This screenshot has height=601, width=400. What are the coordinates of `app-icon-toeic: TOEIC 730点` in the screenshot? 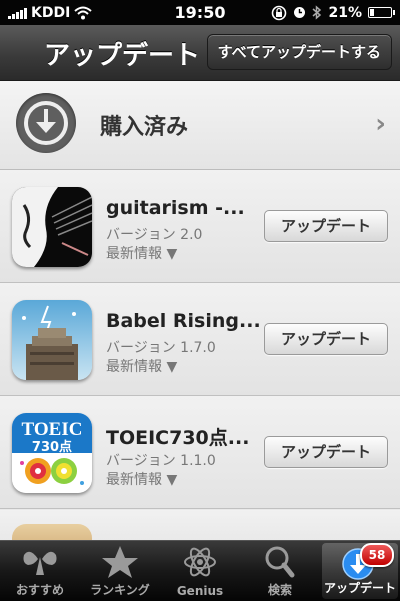 It's located at (52, 453).